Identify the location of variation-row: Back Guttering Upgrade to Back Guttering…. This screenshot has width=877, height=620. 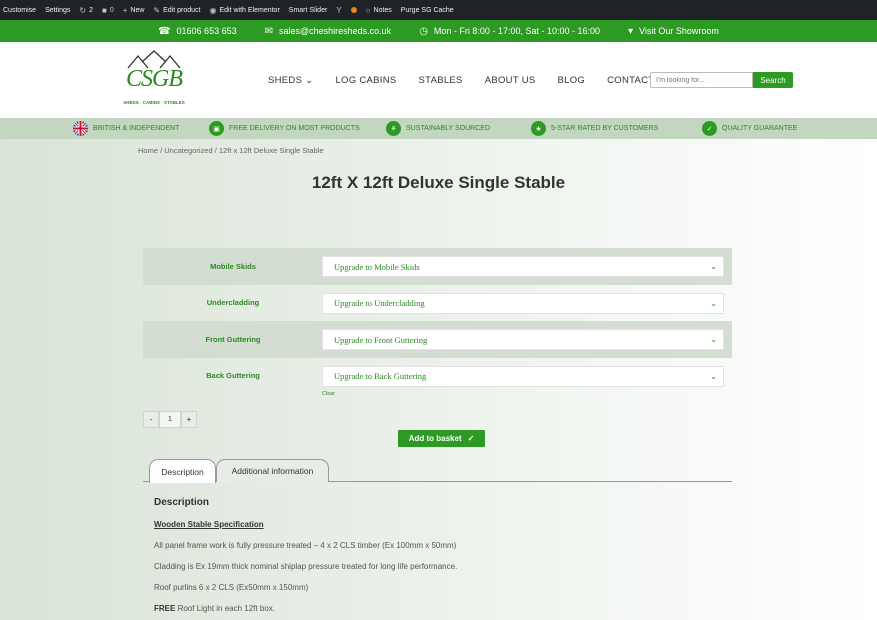
(437, 376).